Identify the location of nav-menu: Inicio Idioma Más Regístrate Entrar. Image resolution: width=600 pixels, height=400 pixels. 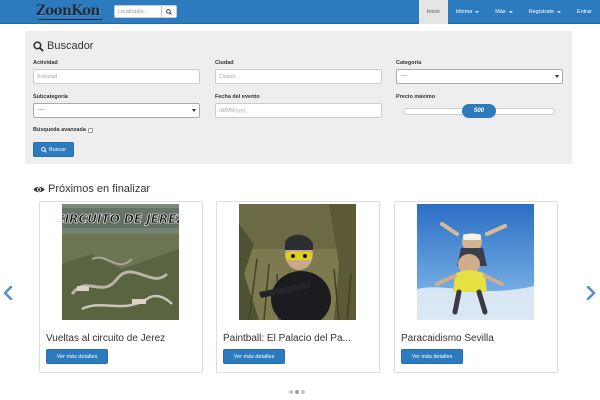
(509, 12).